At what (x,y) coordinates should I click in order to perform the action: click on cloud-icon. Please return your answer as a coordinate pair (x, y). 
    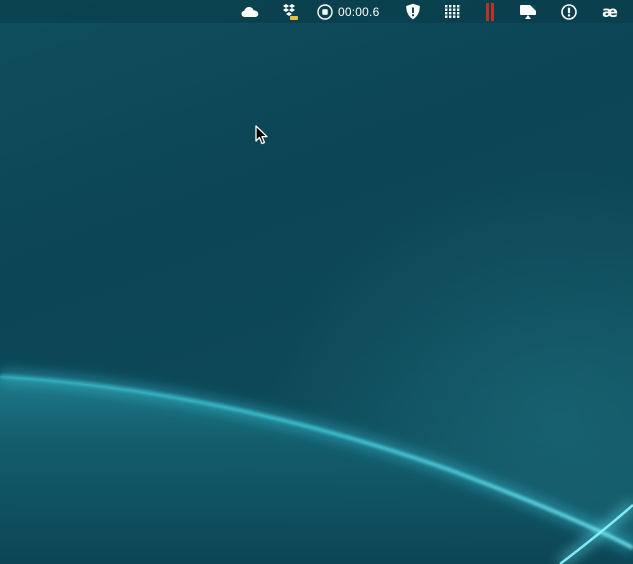
    Looking at the image, I should click on (250, 12).